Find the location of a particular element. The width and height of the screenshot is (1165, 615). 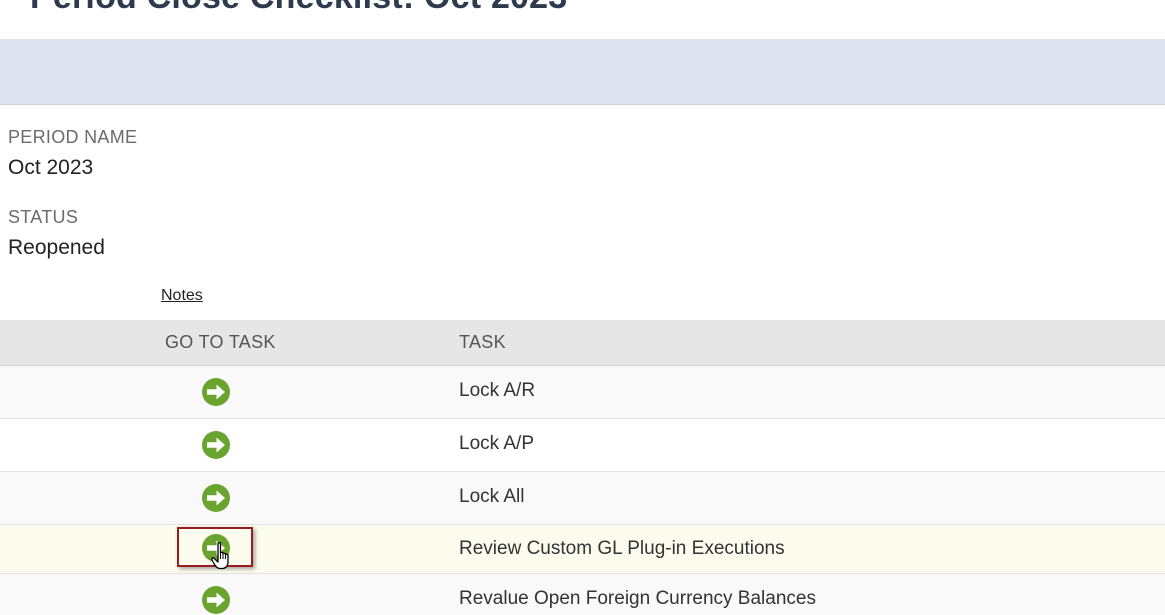

task-name: Lock A/P is located at coordinates (496, 443).